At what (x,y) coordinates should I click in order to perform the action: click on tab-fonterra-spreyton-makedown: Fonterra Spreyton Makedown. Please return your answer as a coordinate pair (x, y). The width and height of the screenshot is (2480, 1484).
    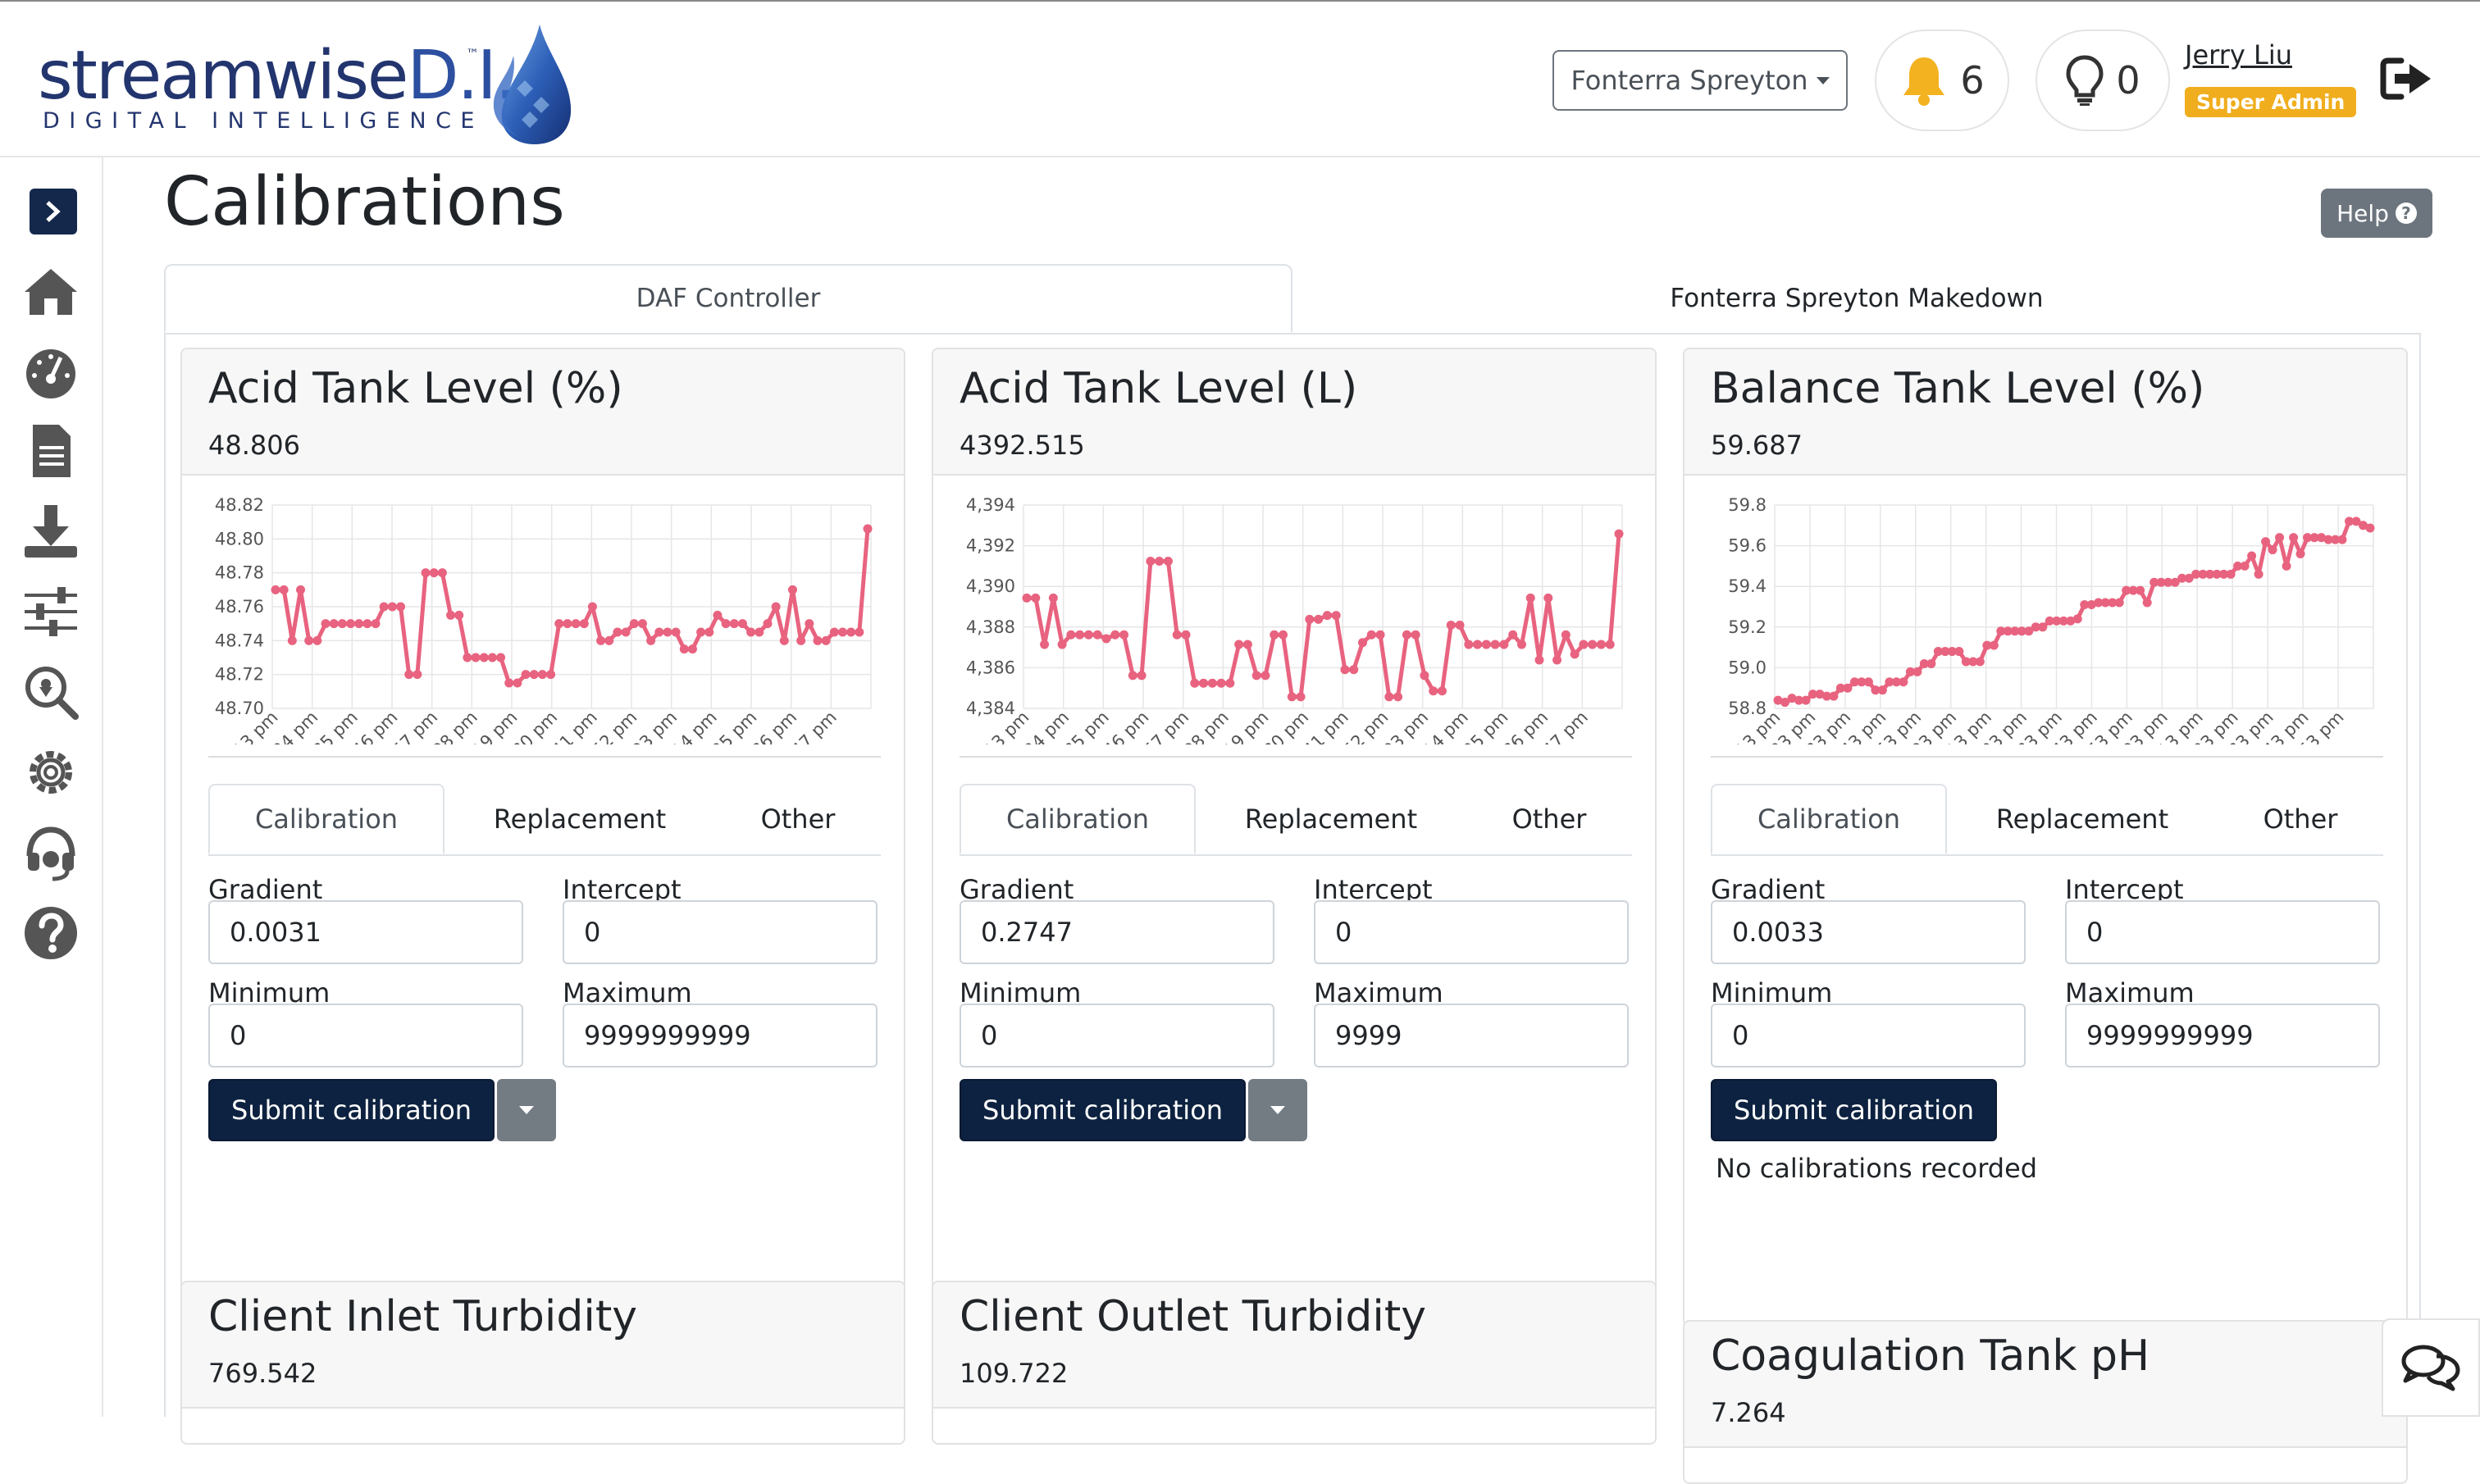
    Looking at the image, I should click on (1856, 298).